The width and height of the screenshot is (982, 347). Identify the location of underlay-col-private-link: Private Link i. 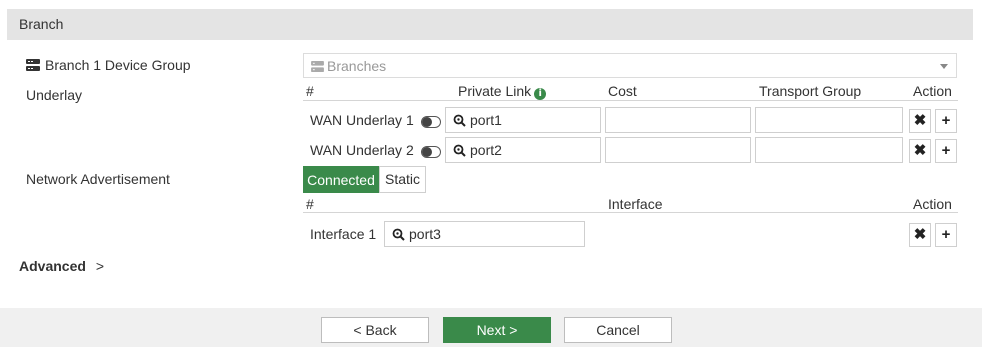
(502, 91).